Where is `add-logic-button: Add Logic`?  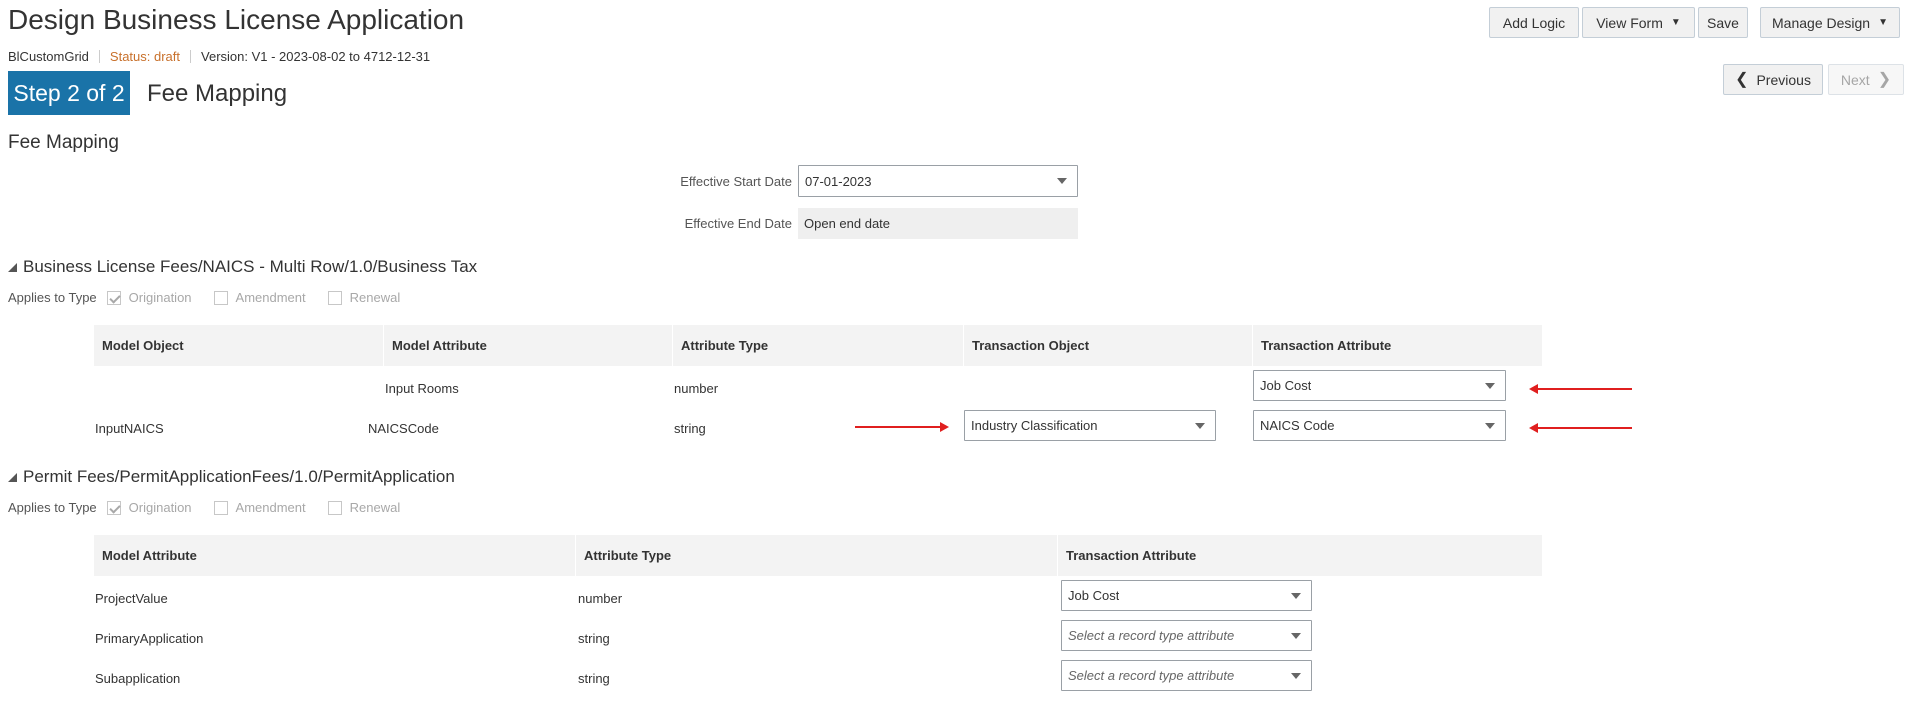
add-logic-button: Add Logic is located at coordinates (1534, 22).